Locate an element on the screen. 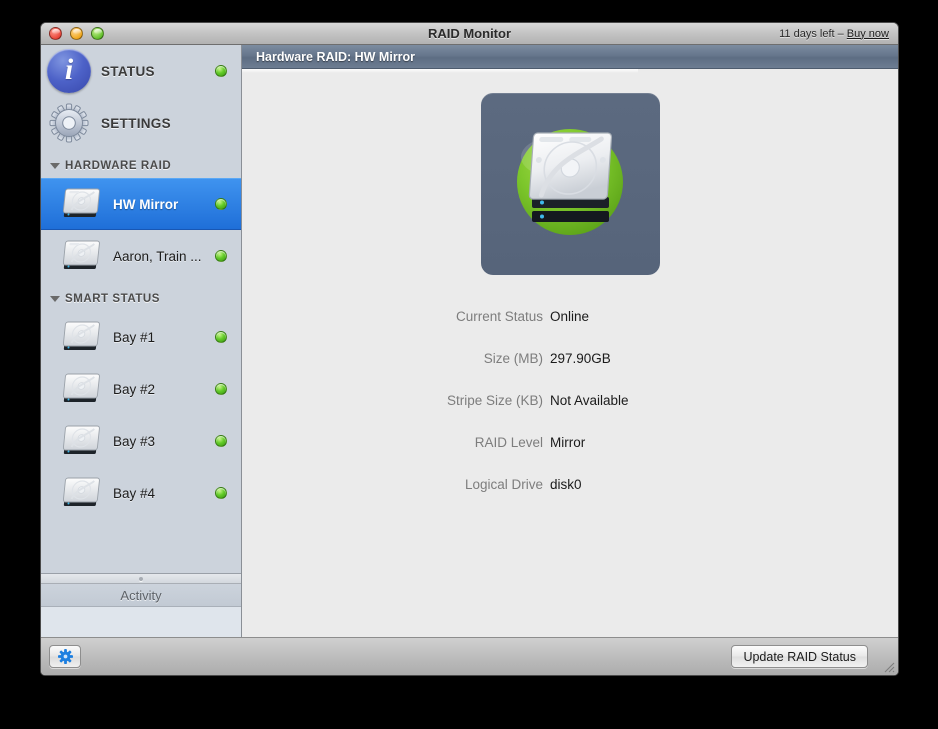  detail-row-size: Size (MB) 297.90GB is located at coordinates (570, 372).